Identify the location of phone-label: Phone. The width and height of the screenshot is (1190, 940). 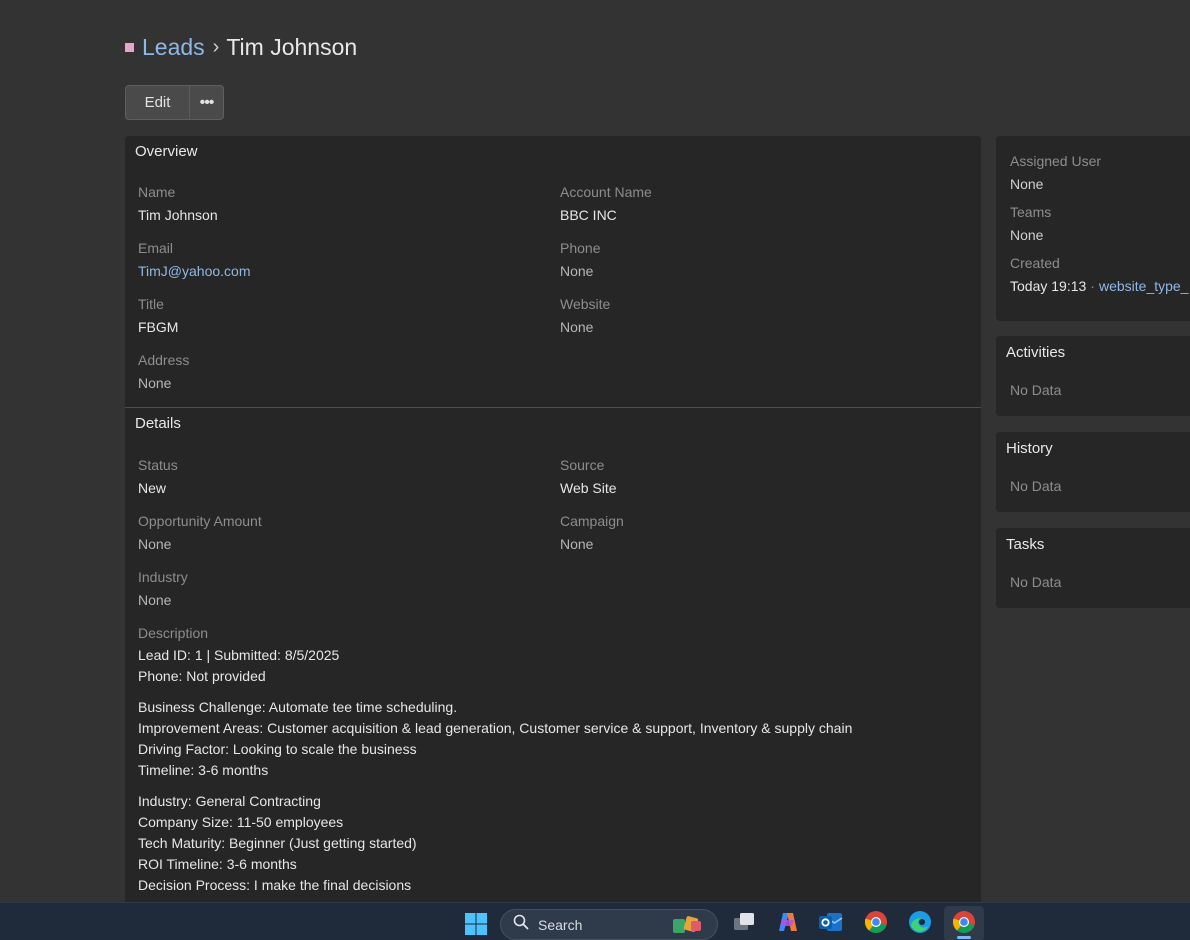
(580, 248).